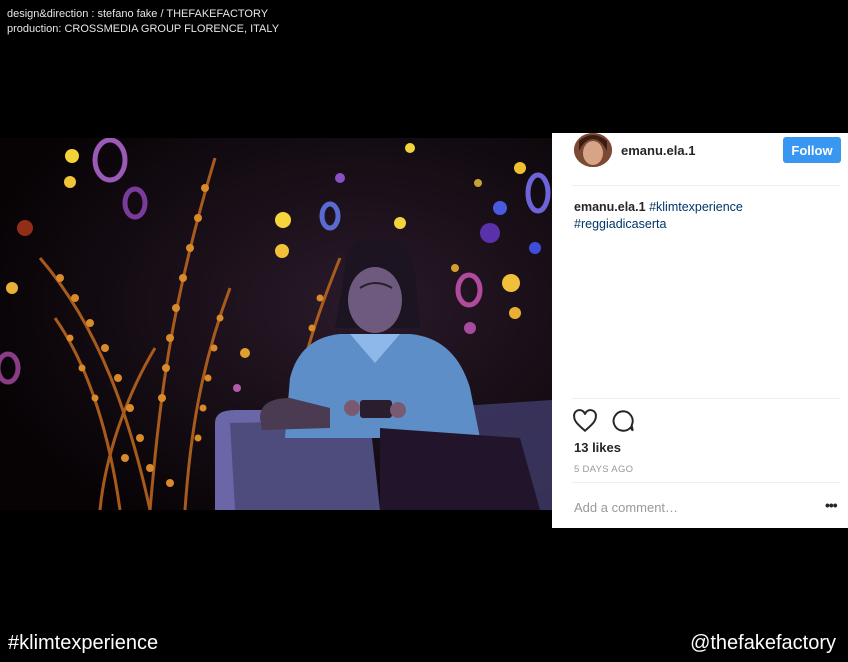 This screenshot has width=848, height=662. I want to click on more-options-icon: •••, so click(831, 505).